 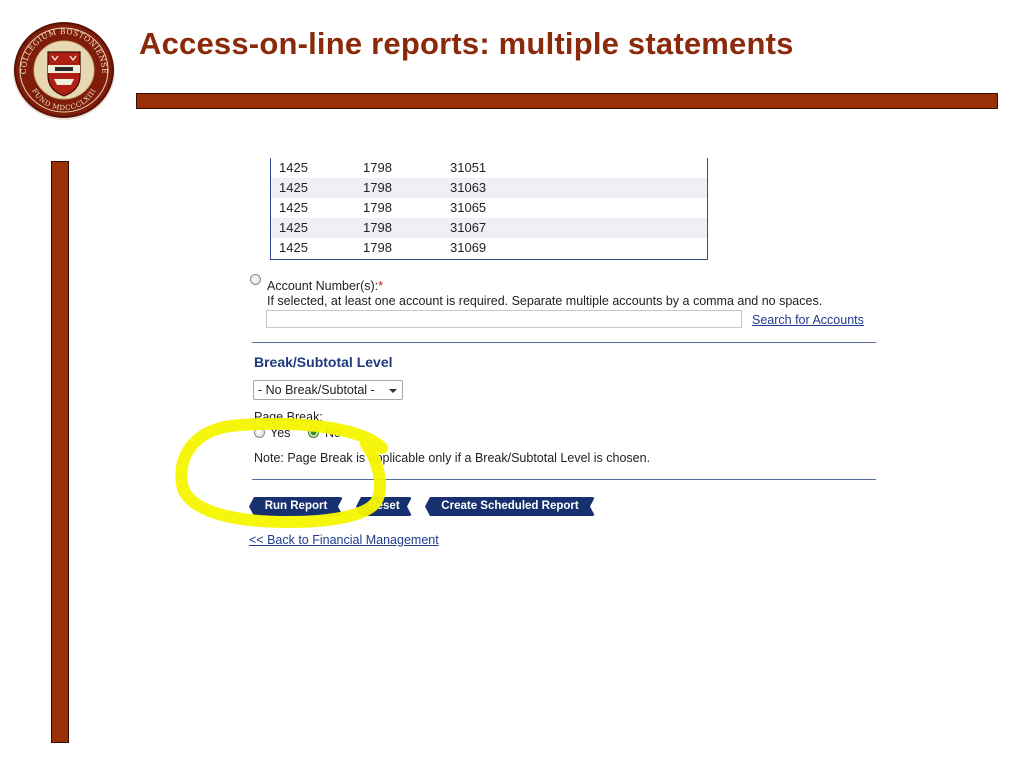 I want to click on create-scheduled-report-button: Create Scheduled Report, so click(x=510, y=506).